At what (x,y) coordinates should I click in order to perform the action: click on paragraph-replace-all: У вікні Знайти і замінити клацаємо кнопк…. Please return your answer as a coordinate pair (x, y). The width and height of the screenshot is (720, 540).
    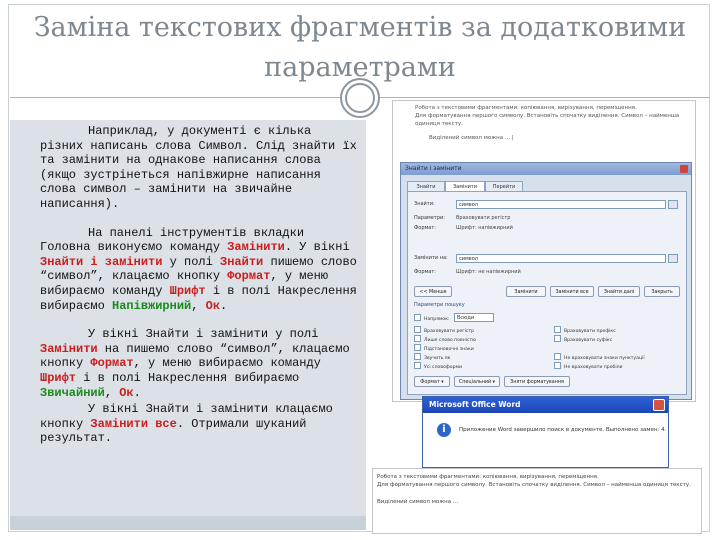
    Looking at the image, I should click on (186, 424).